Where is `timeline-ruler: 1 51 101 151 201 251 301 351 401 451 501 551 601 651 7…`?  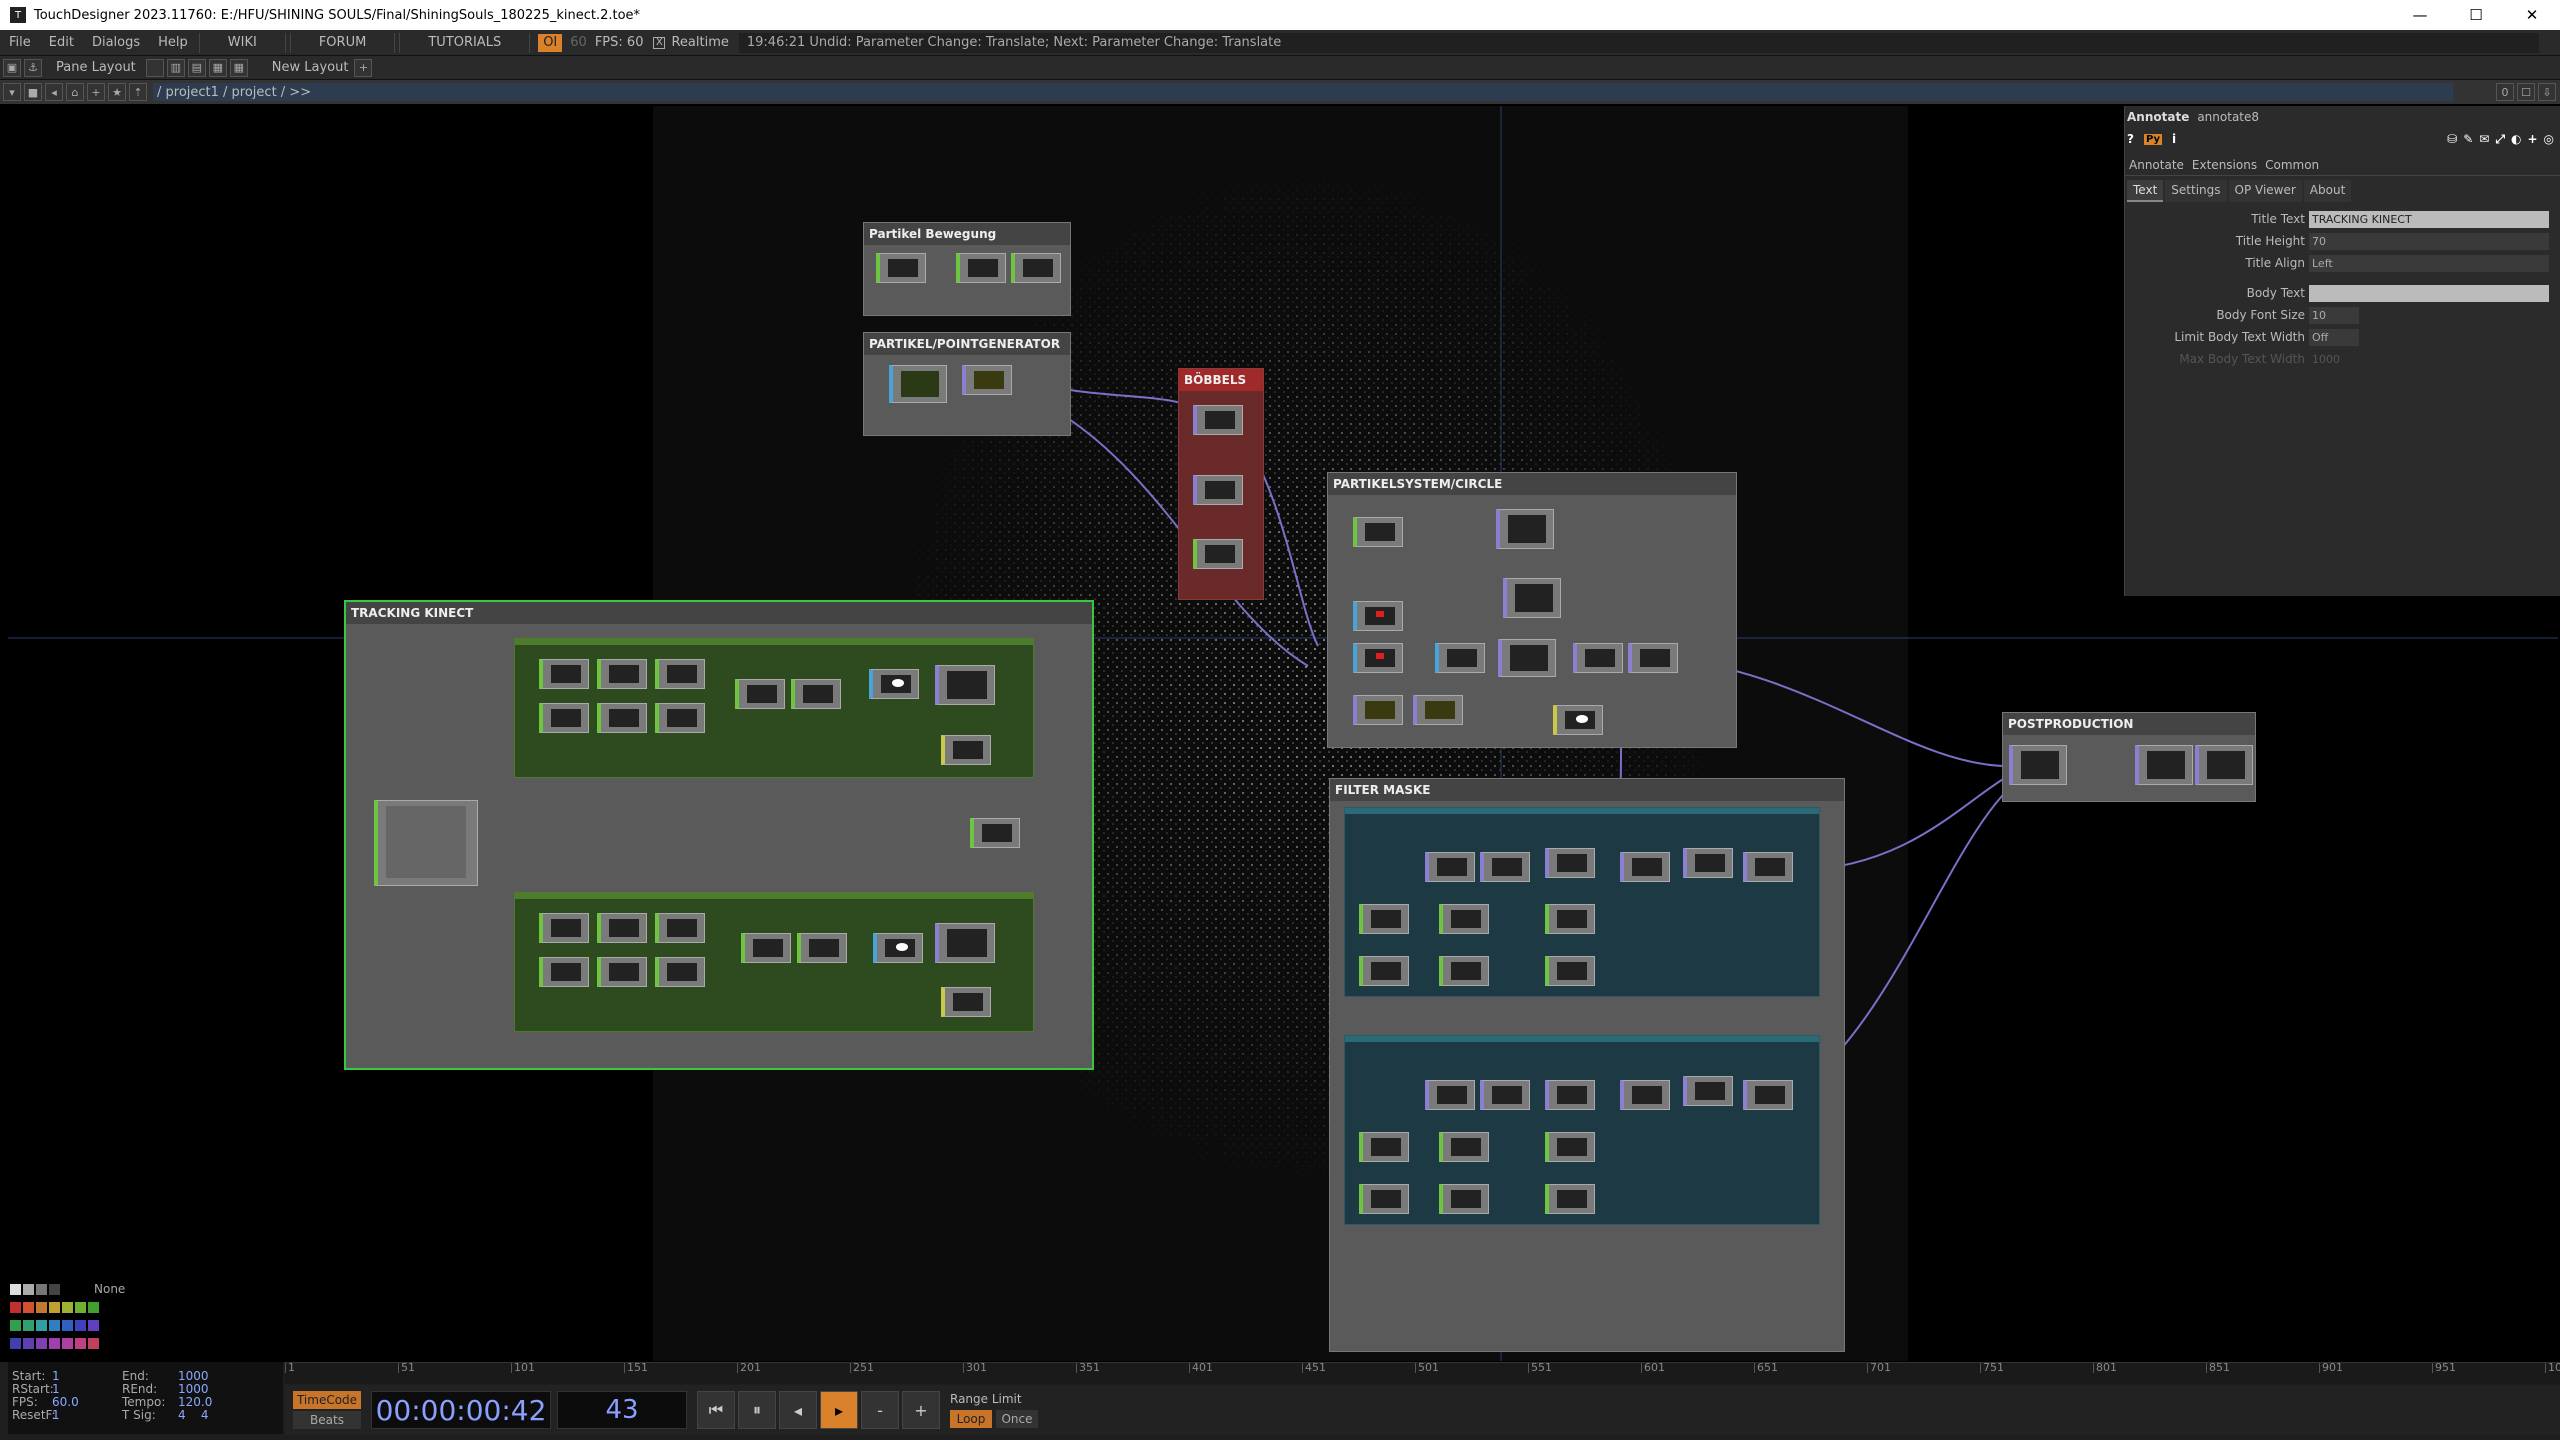 timeline-ruler: 1 51 101 151 201 251 301 351 401 451 501 551 601 651 7… is located at coordinates (1422, 1373).